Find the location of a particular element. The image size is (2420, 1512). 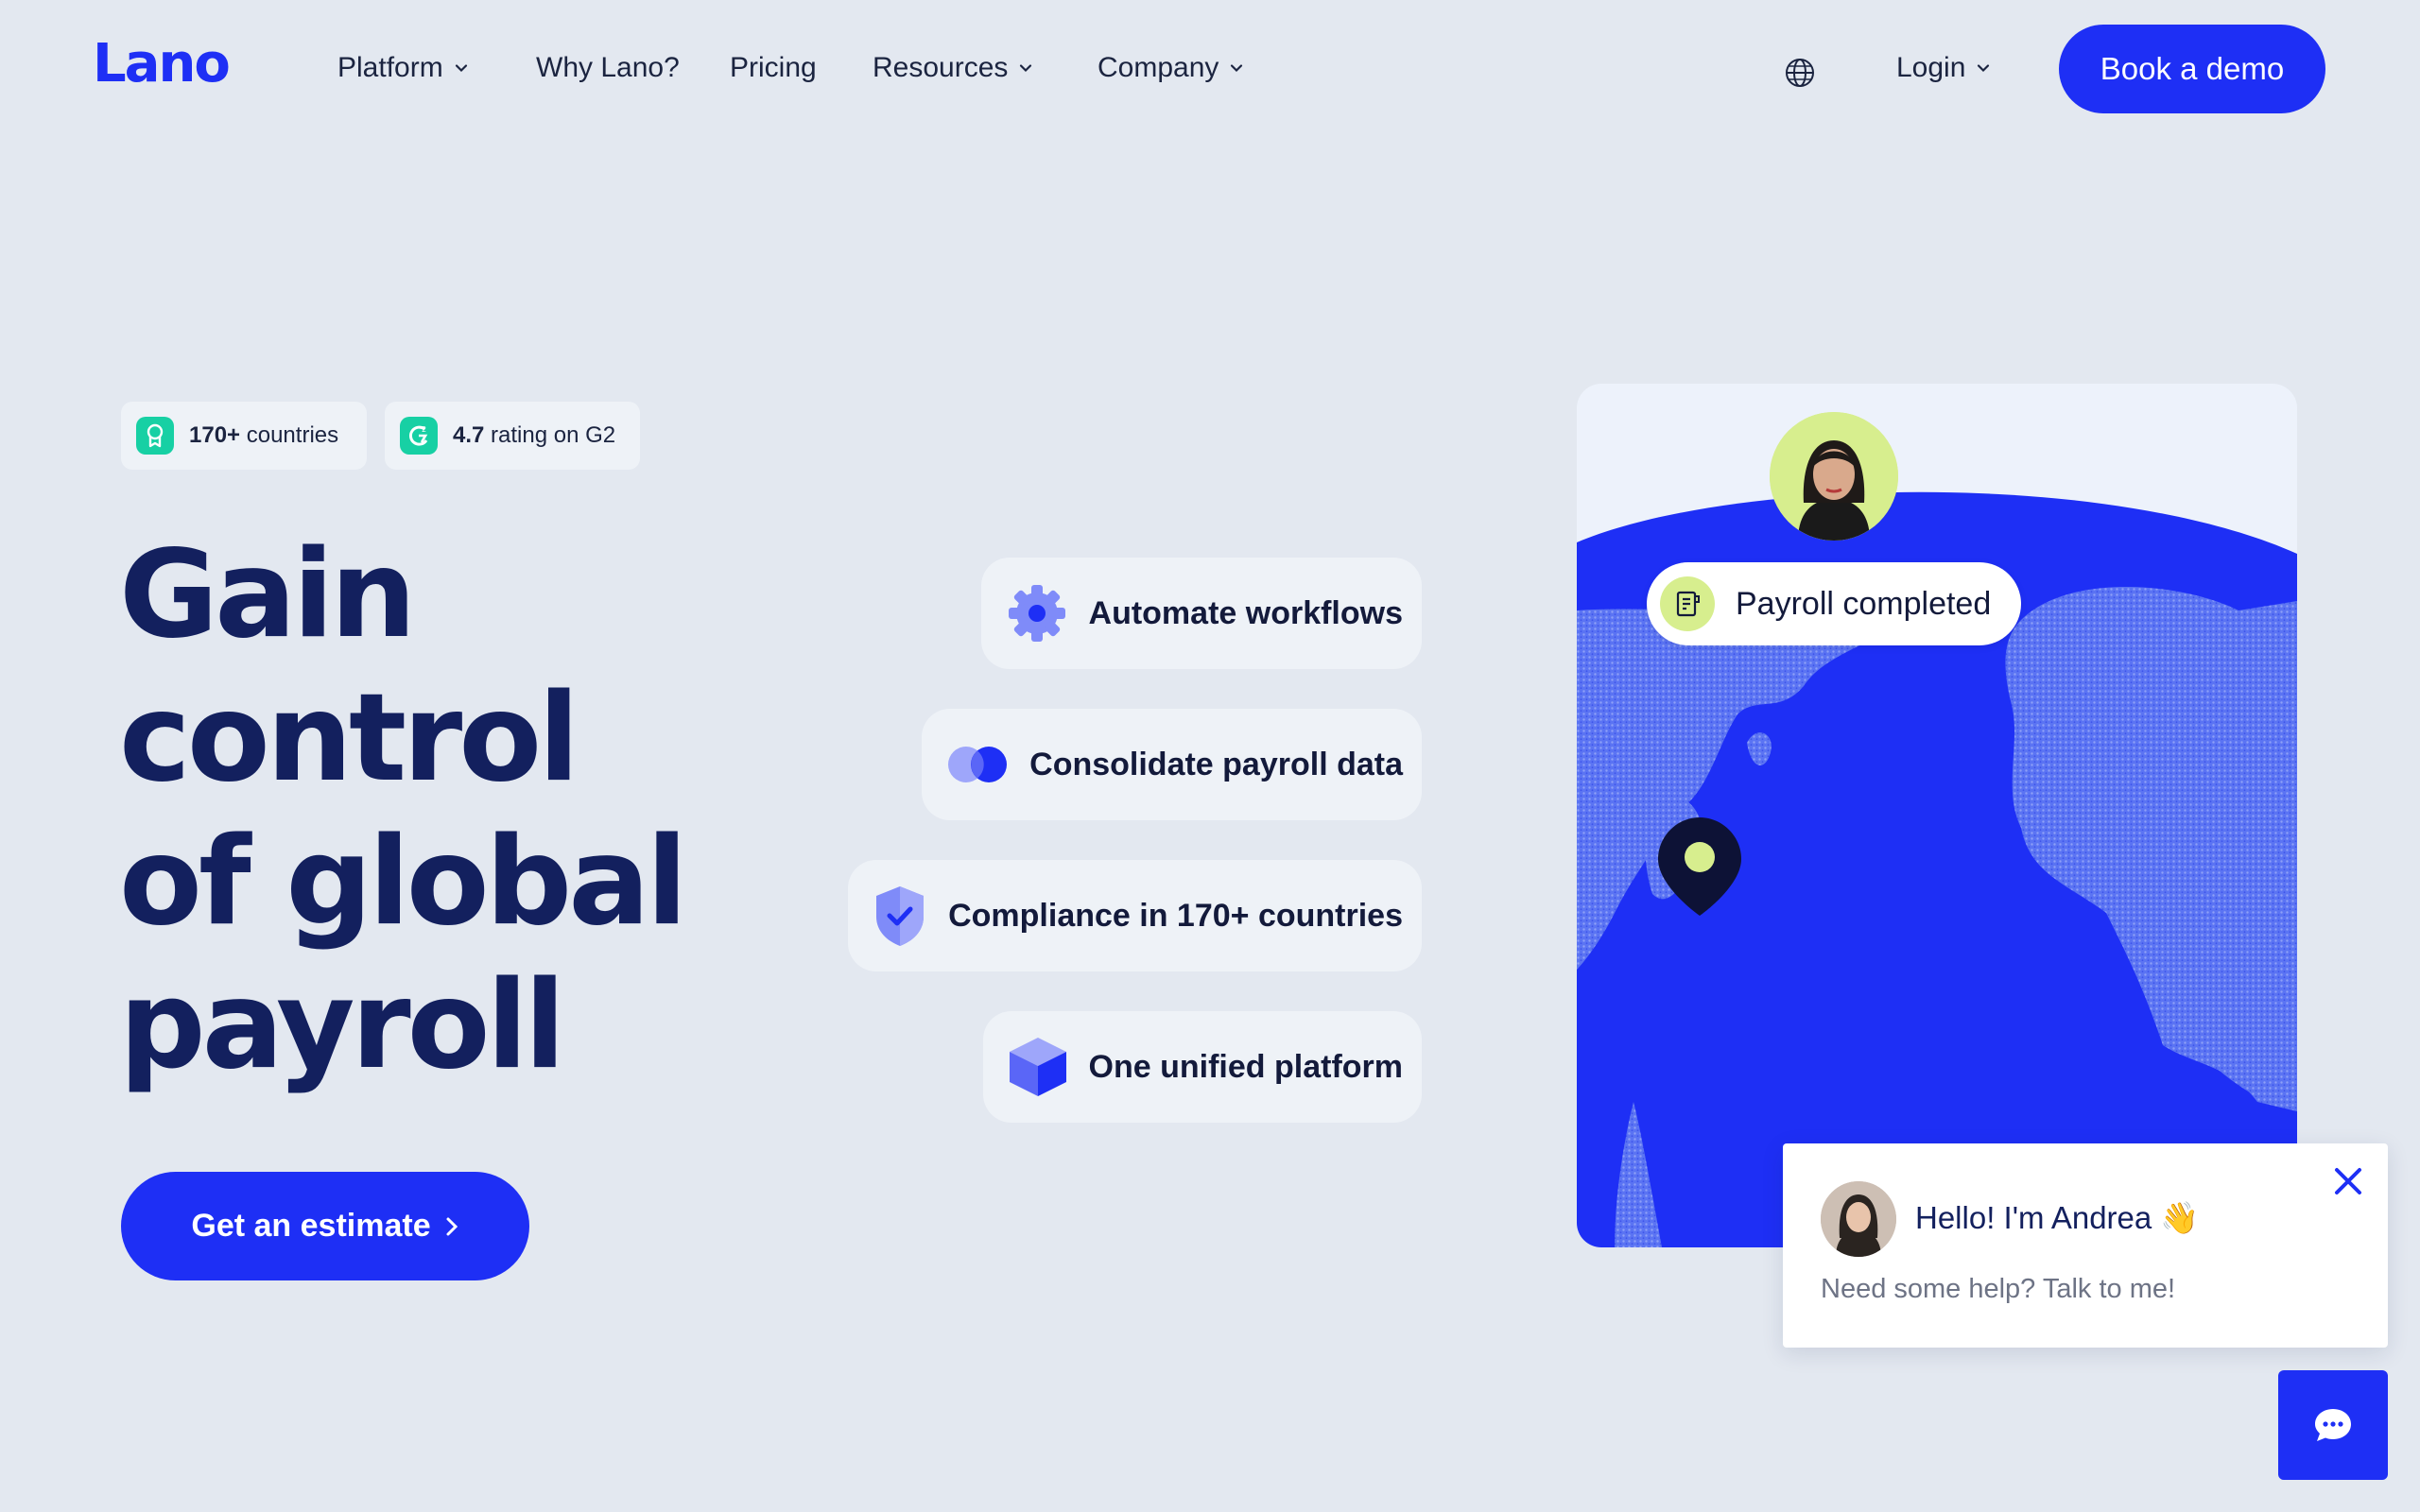

feature-unified-platform: One unified platform is located at coordinates (1202, 1067).